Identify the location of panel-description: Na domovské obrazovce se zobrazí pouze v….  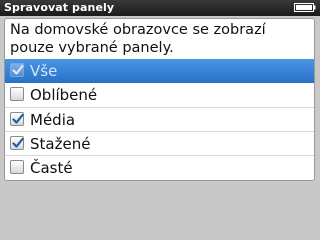
(138, 39).